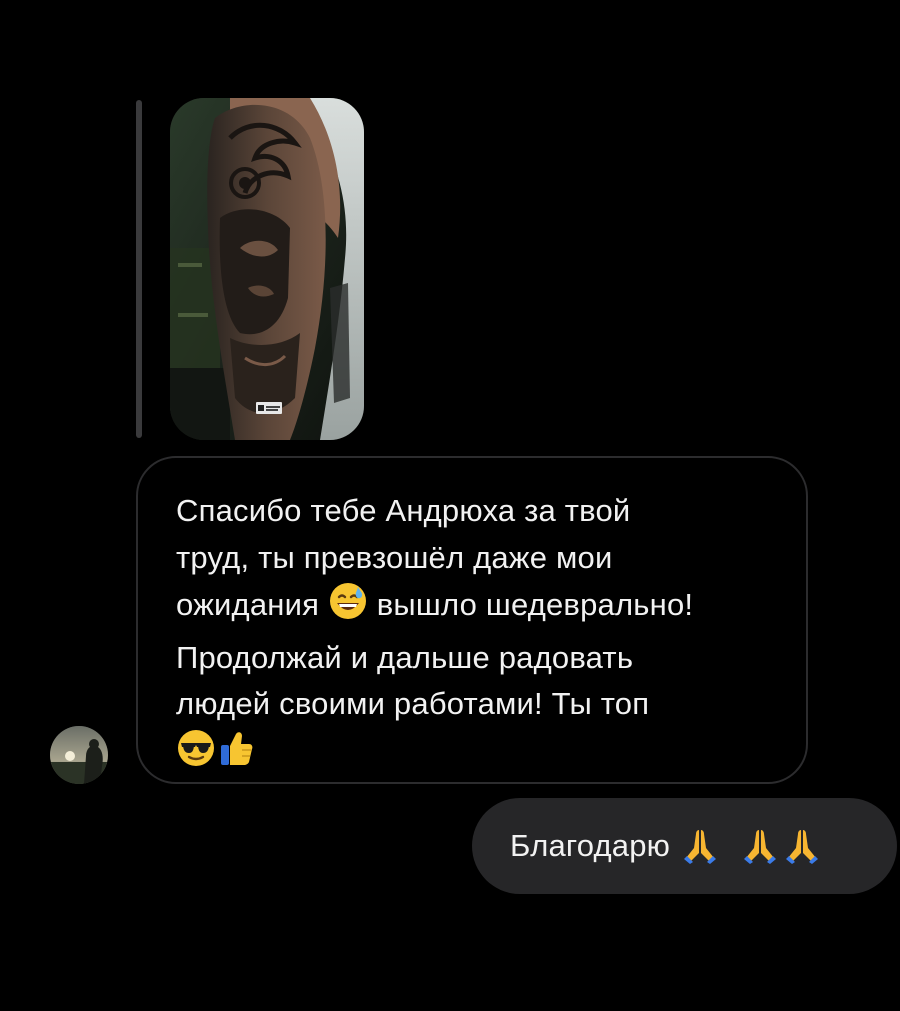  What do you see at coordinates (590, 845) in the screenshot?
I see `outgoing-message-text: Благодарю` at bounding box center [590, 845].